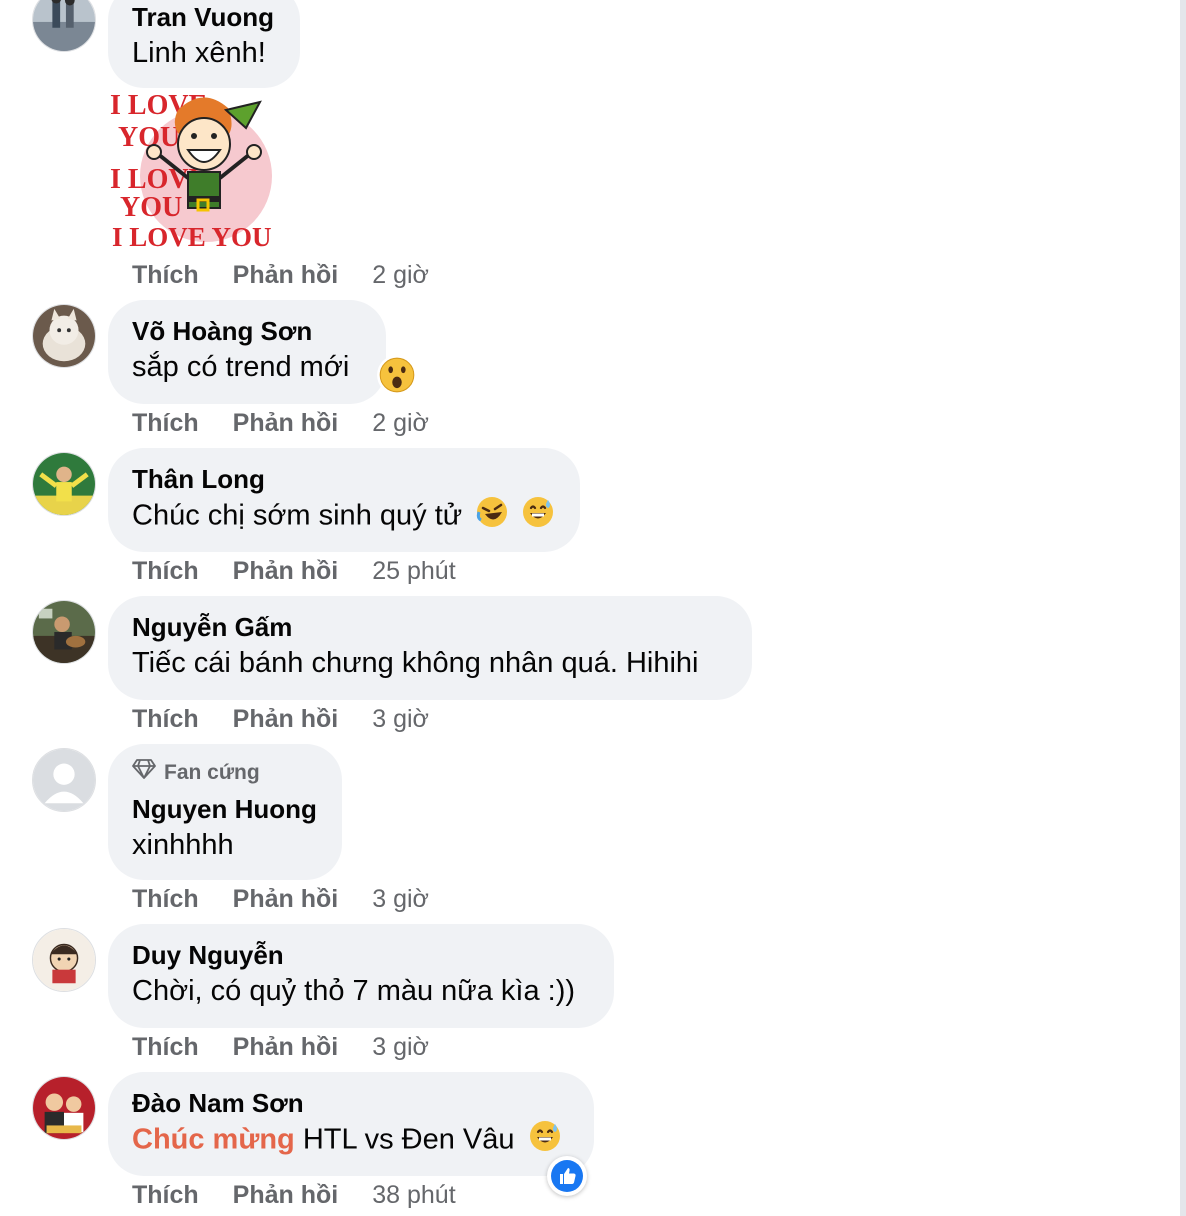 The height and width of the screenshot is (1216, 1186). What do you see at coordinates (151, 207) in the screenshot?
I see `sticker-line: YOU` at bounding box center [151, 207].